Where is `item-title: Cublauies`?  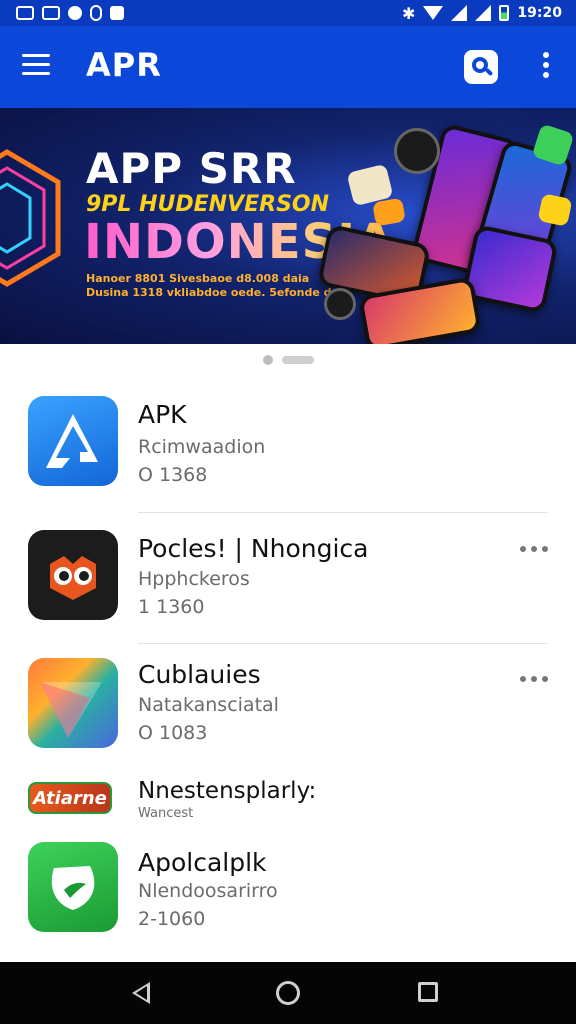
item-title: Cublauies is located at coordinates (199, 674).